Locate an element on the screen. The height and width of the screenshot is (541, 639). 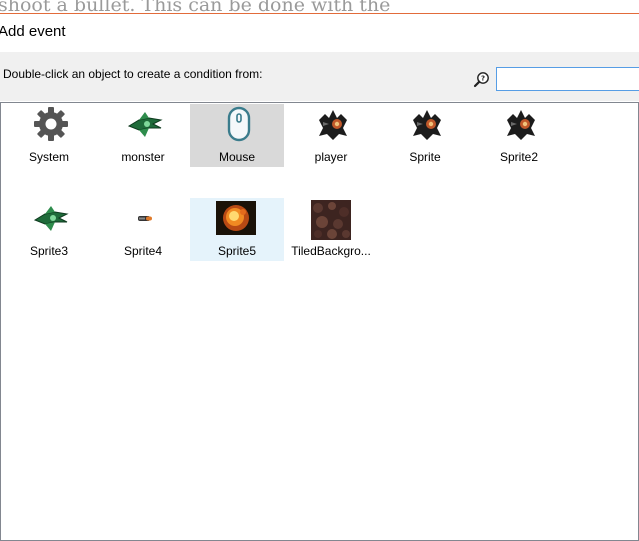
object-item-sprite2: Sprite2 is located at coordinates (519, 135).